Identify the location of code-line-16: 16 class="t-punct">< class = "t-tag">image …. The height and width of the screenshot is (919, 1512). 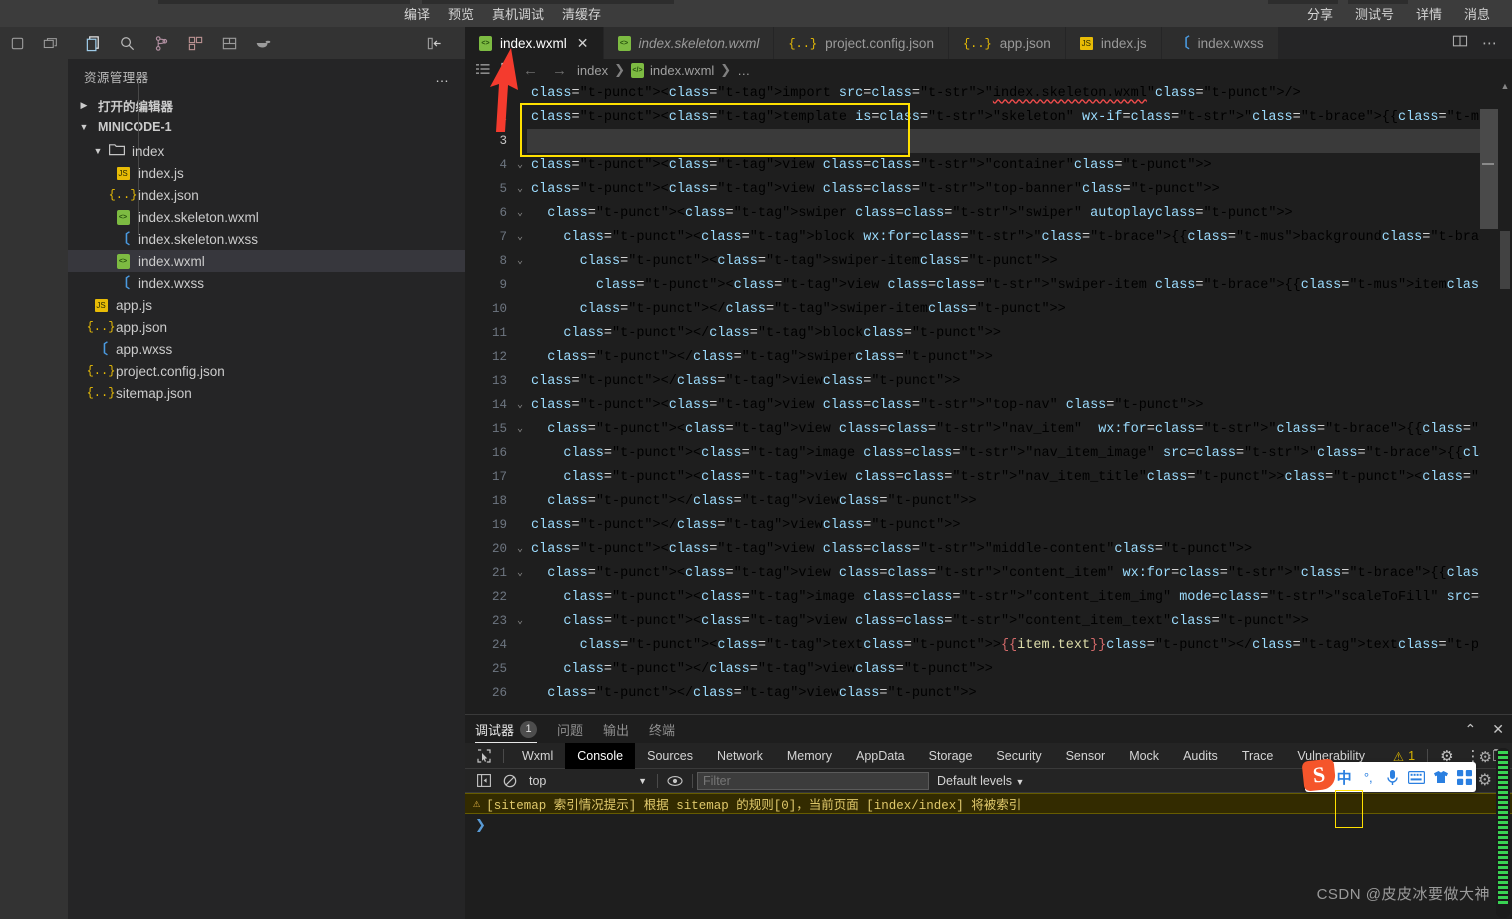
(988, 453).